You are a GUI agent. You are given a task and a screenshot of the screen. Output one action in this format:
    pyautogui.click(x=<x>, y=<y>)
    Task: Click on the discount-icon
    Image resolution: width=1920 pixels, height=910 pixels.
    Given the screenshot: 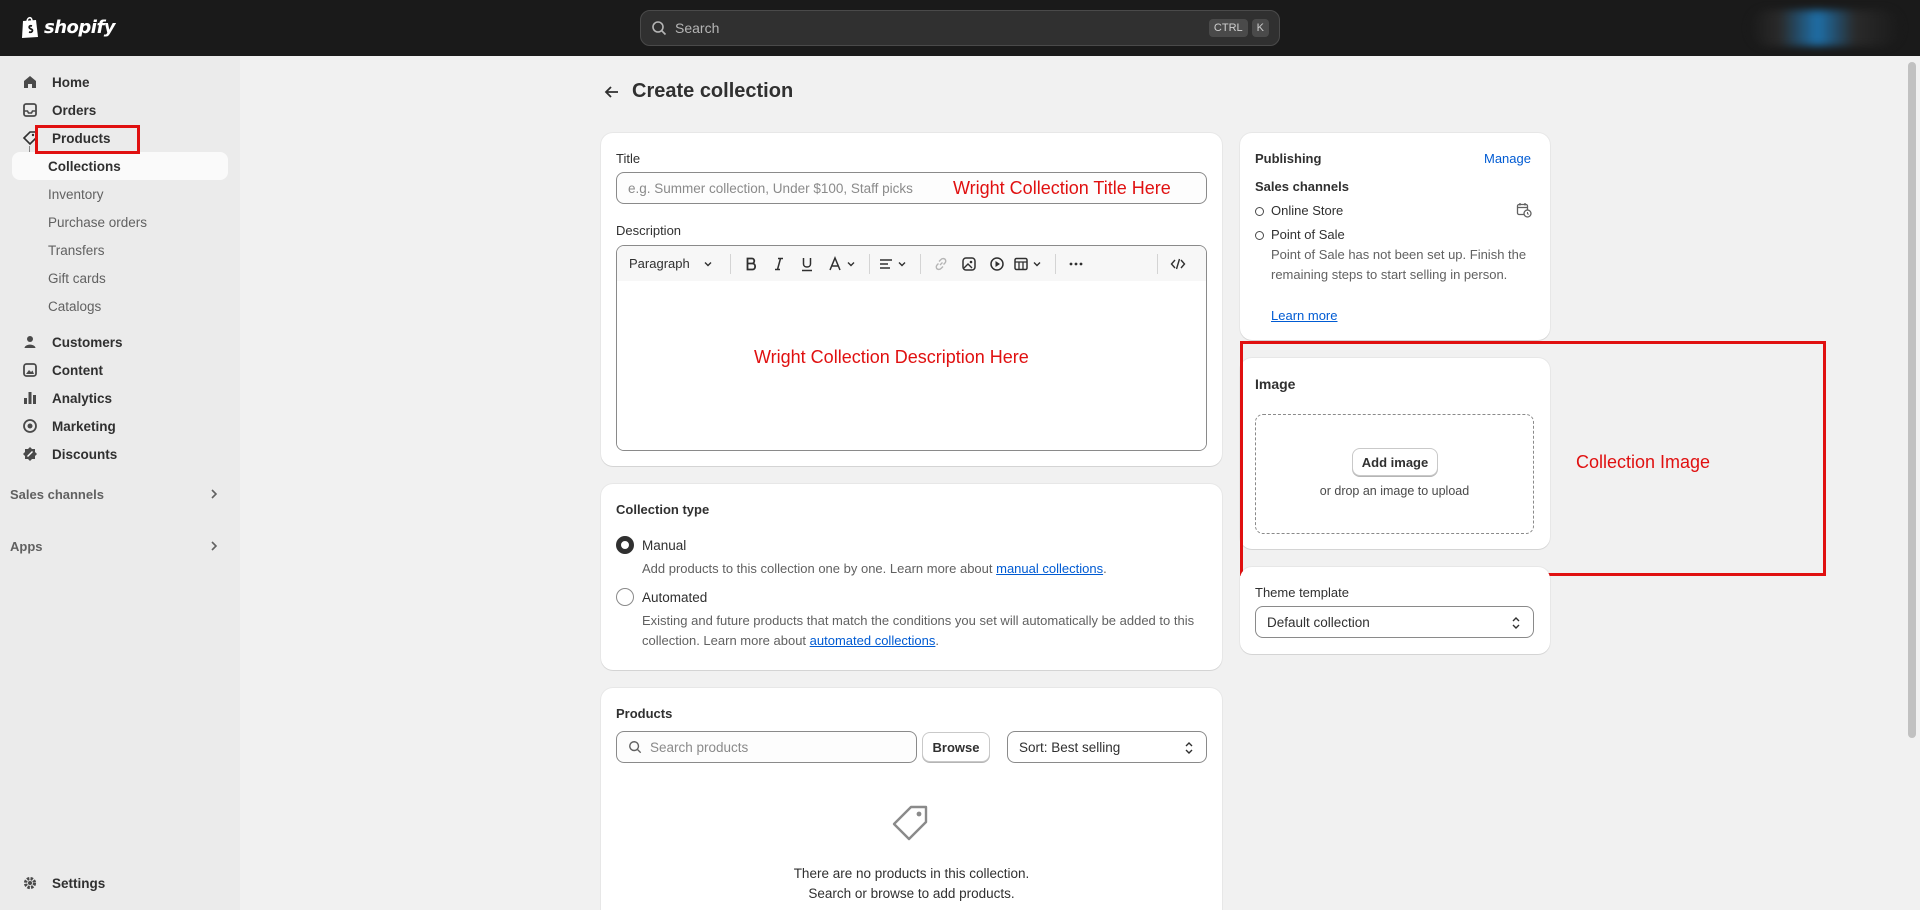 What is the action you would take?
    pyautogui.click(x=30, y=454)
    